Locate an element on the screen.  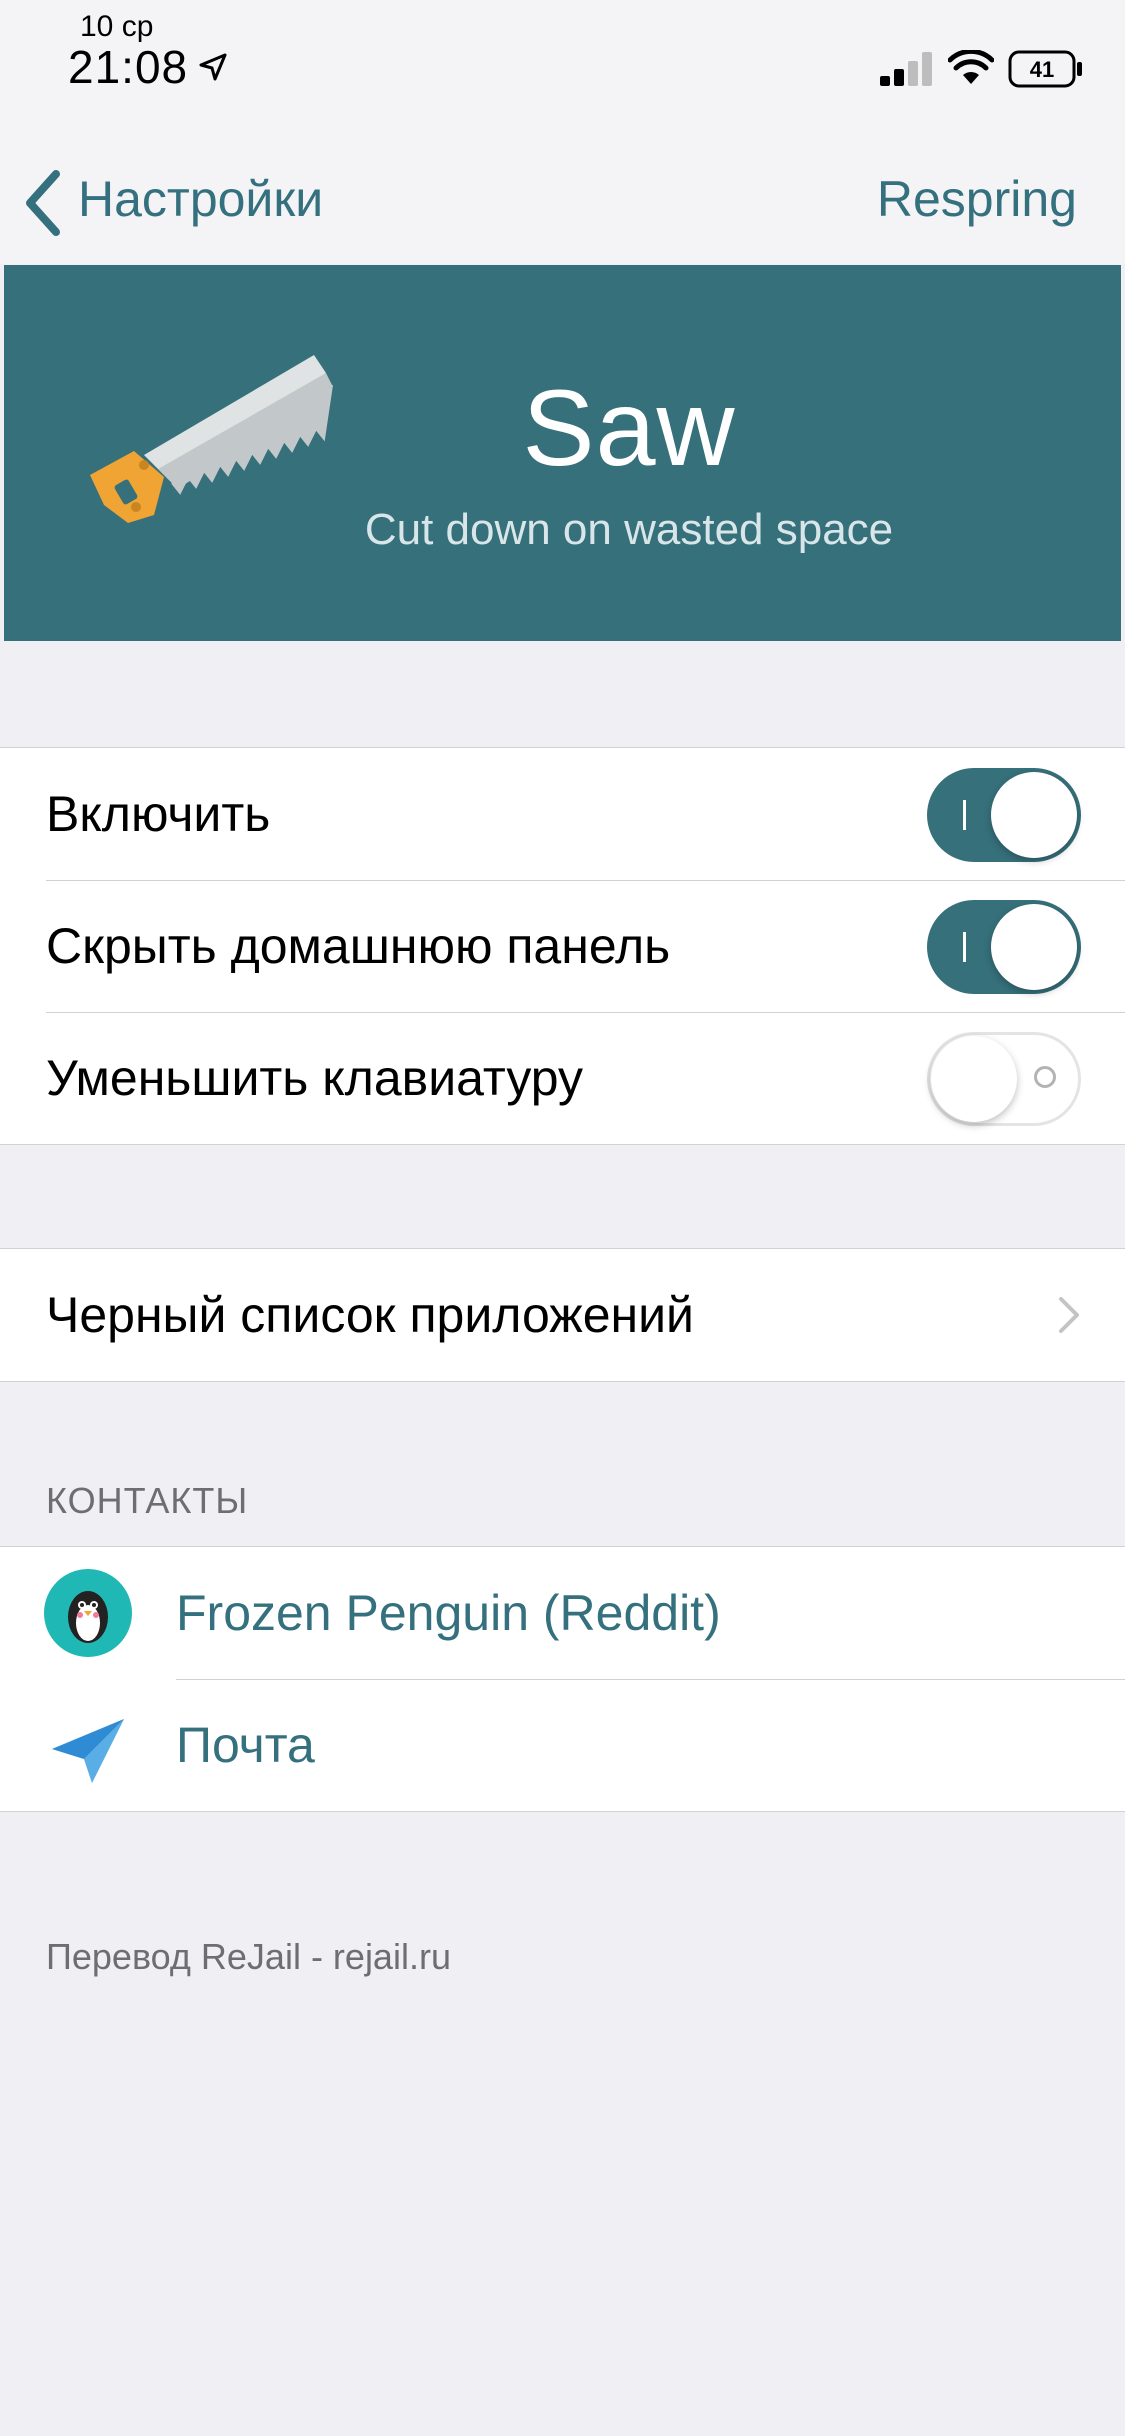
contact-row-mail: Почта is located at coordinates (562, 1745).